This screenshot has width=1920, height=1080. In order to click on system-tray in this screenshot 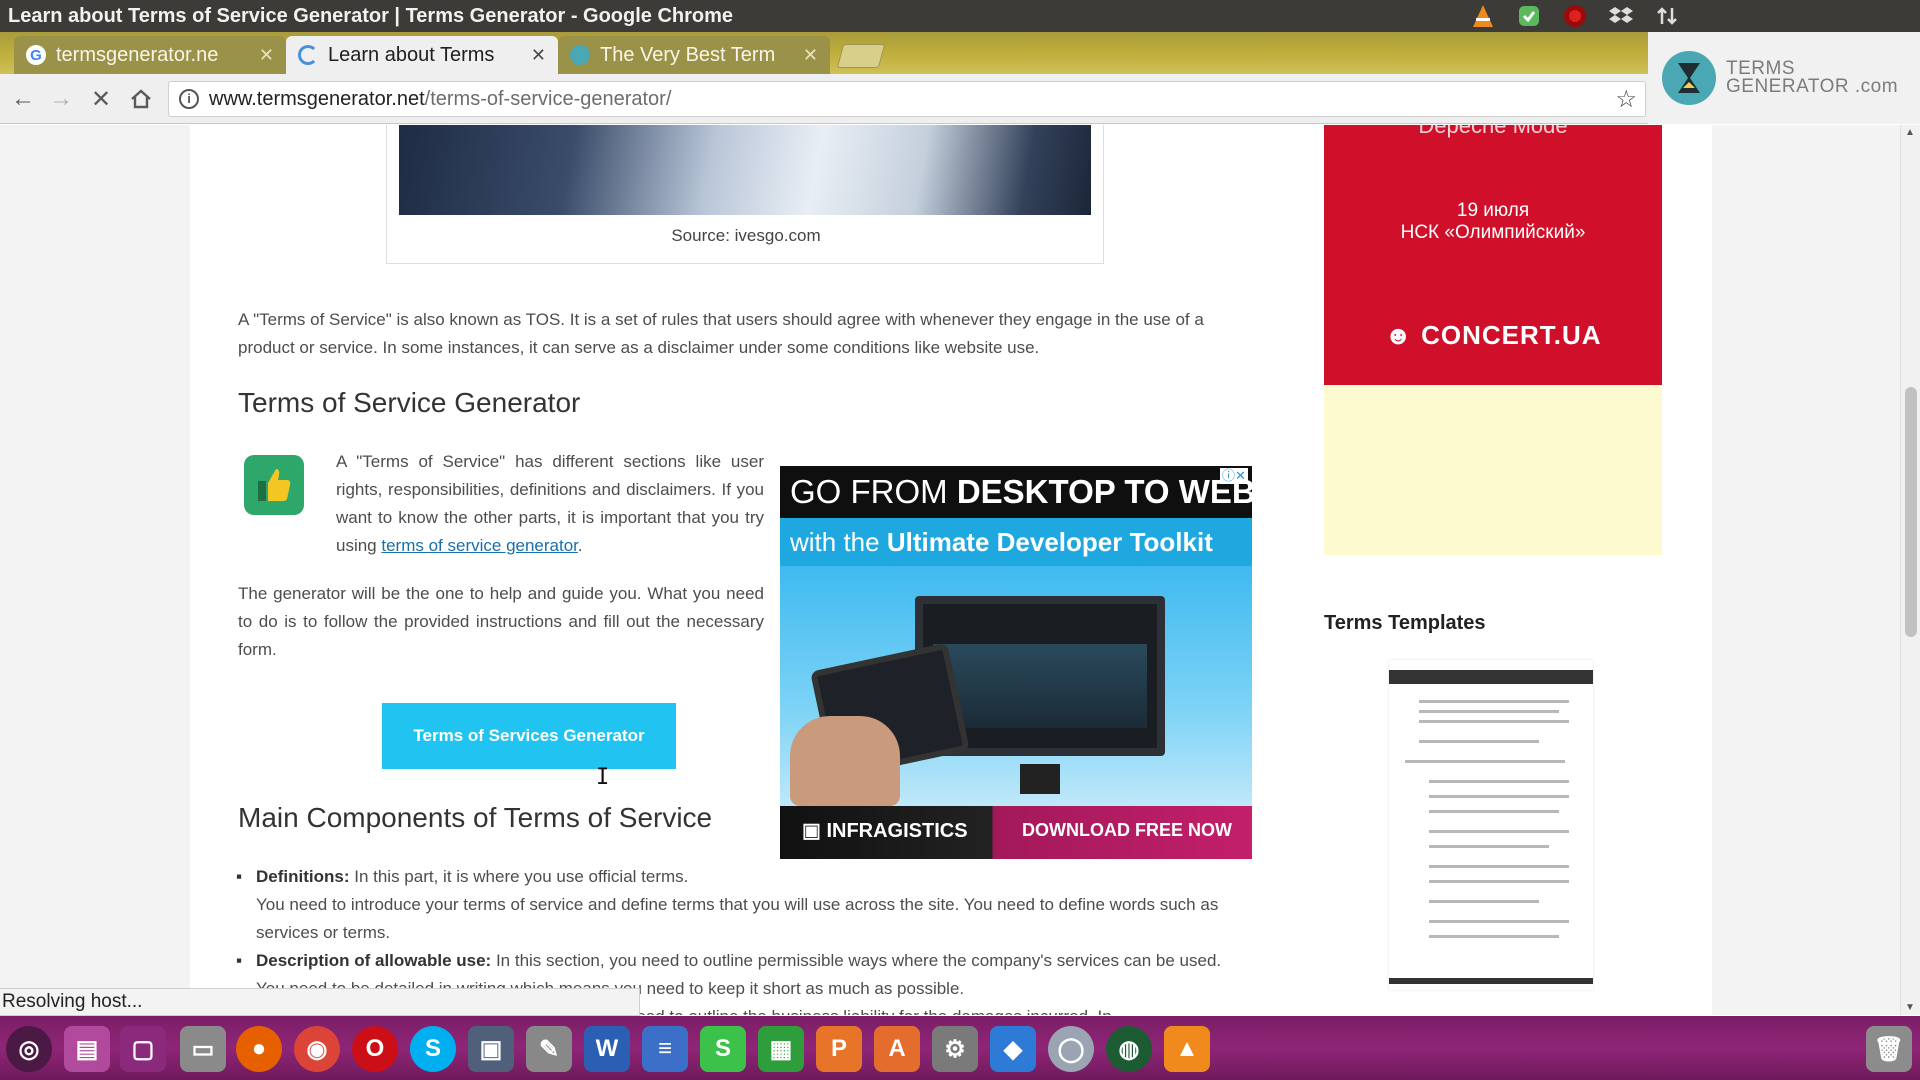, I will do `click(1575, 16)`.